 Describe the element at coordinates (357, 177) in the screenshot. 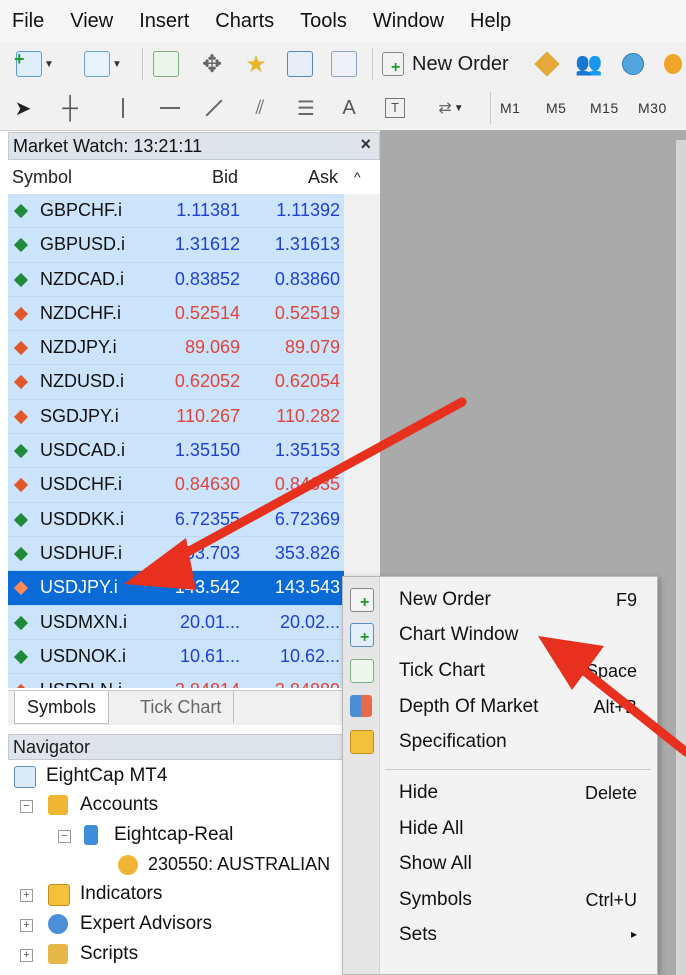

I see `scroll-up-icon: ^` at that location.